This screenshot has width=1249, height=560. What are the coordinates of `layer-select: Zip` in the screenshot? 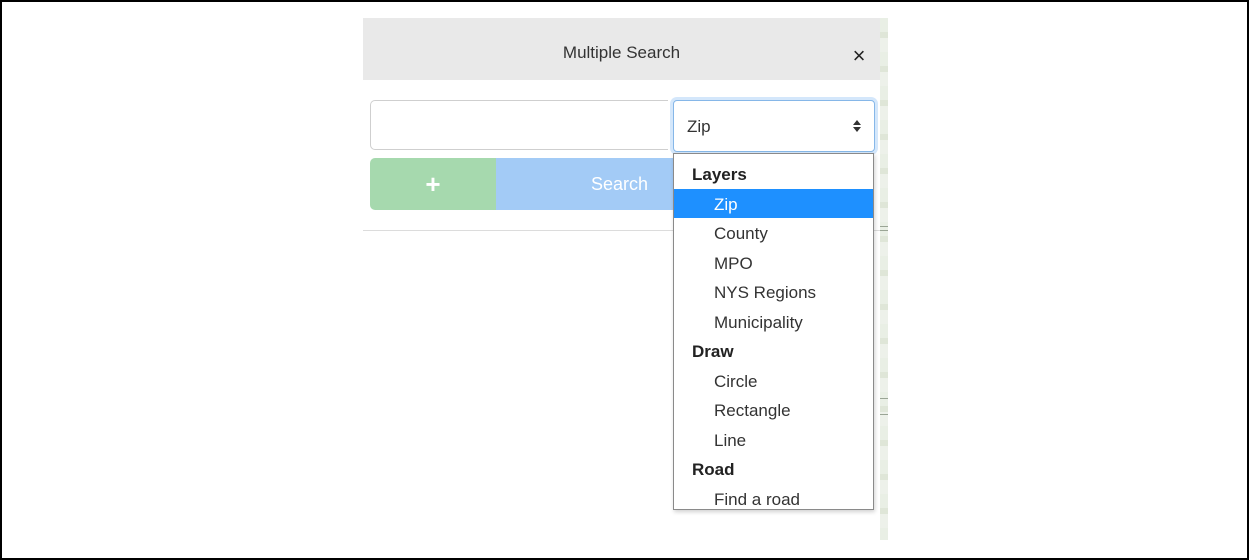 It's located at (774, 126).